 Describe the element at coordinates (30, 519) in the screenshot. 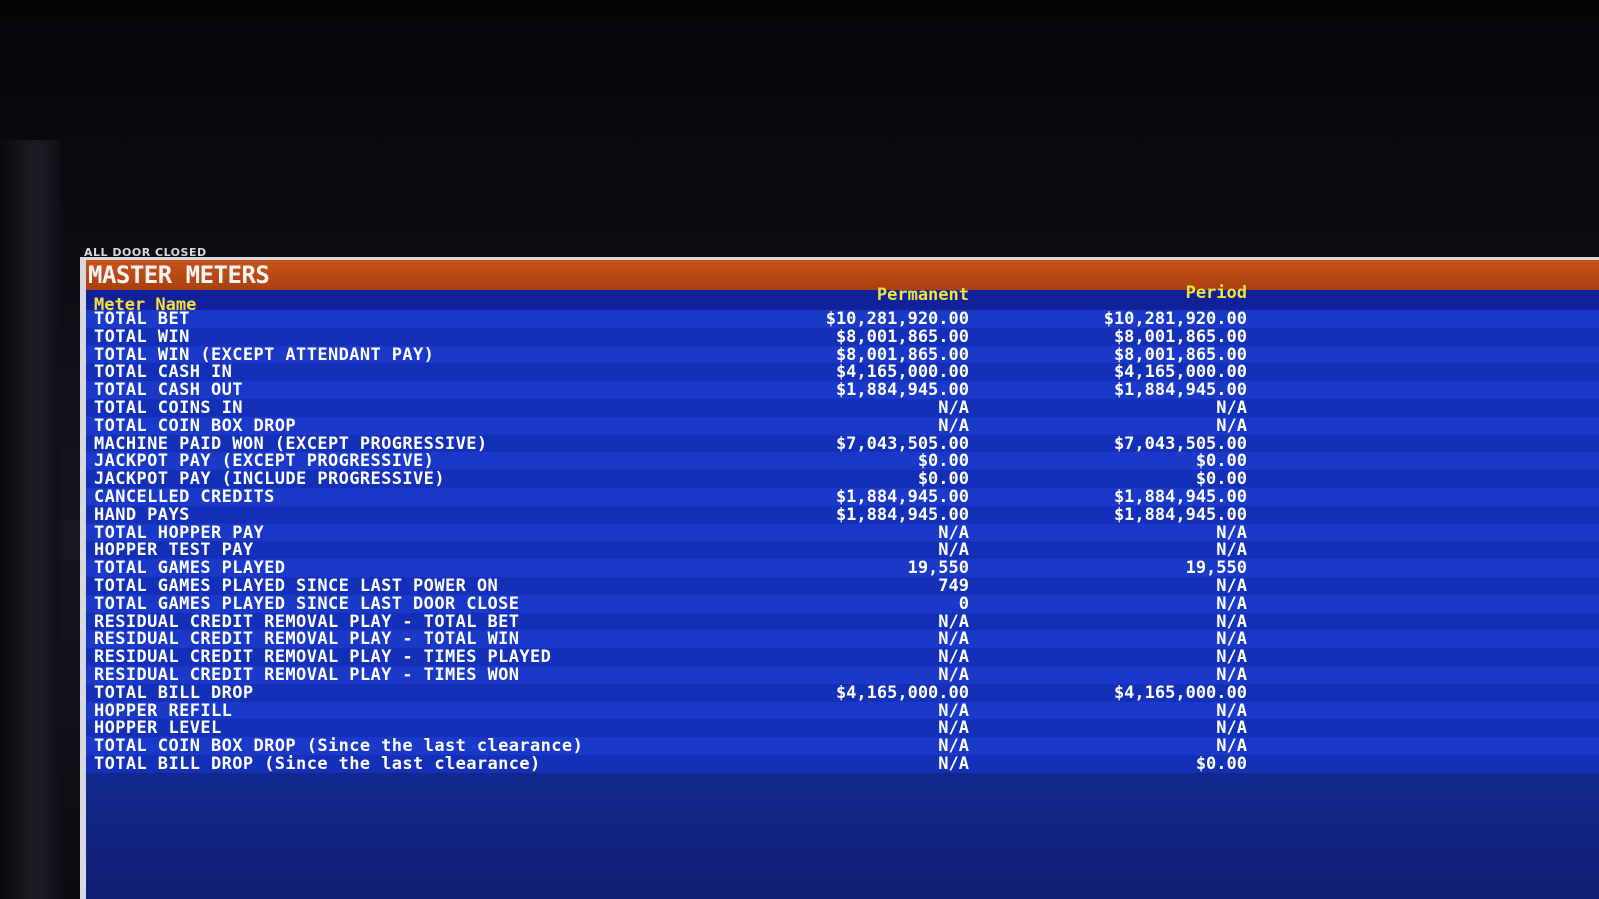

I see `bezel-left-edge` at that location.